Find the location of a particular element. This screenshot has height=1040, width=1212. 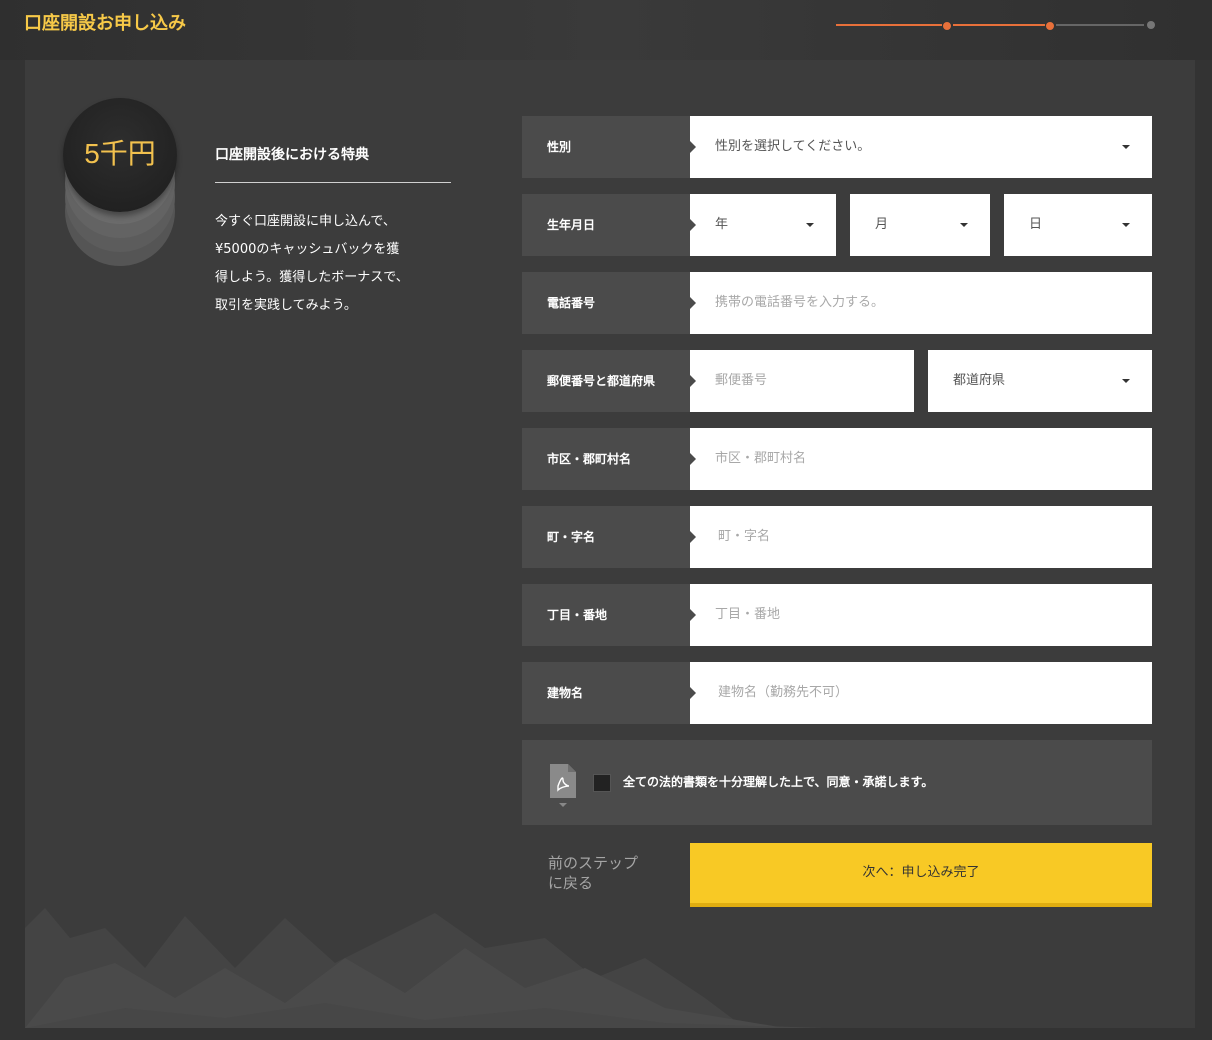

next-button: 次へ：申し込み完了 is located at coordinates (921, 875).